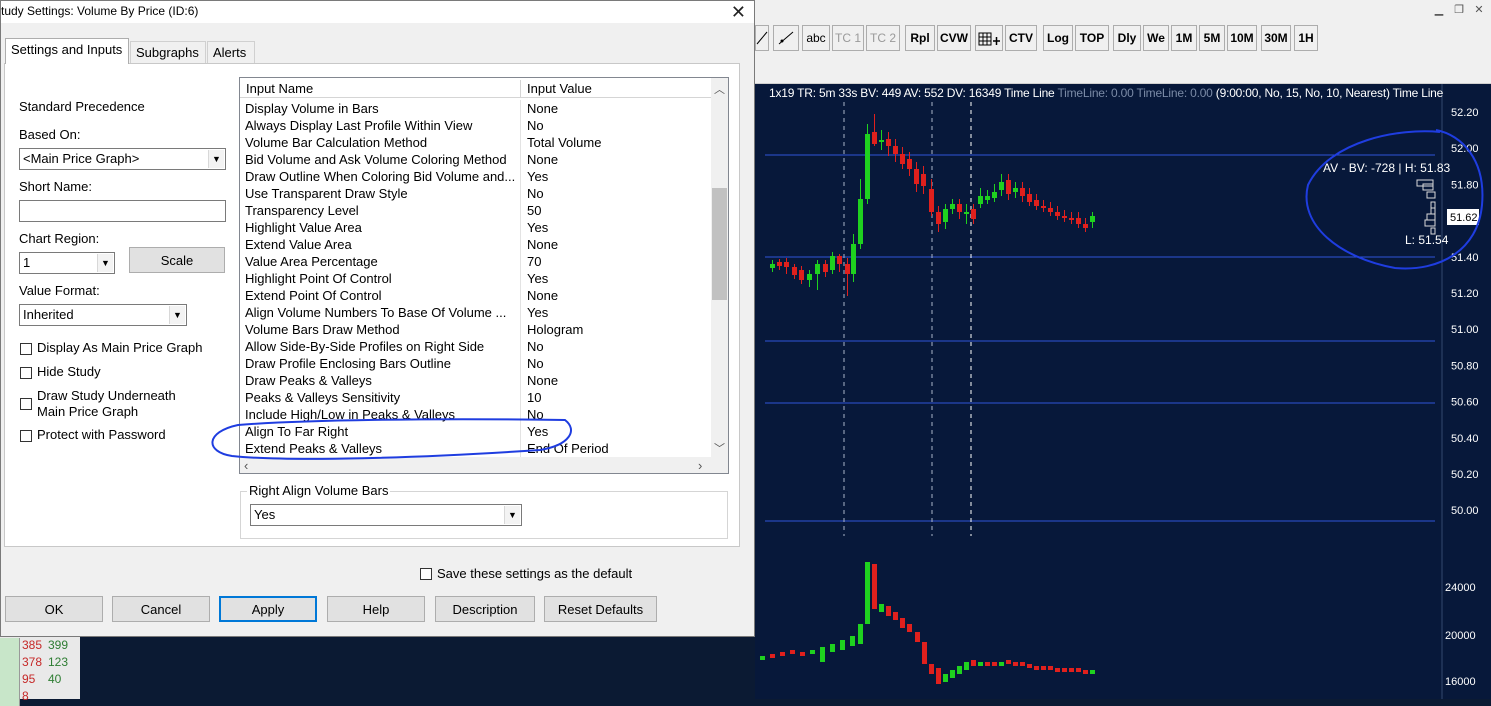 This screenshot has height=706, width=1491. I want to click on log-button: Log, so click(1058, 38).